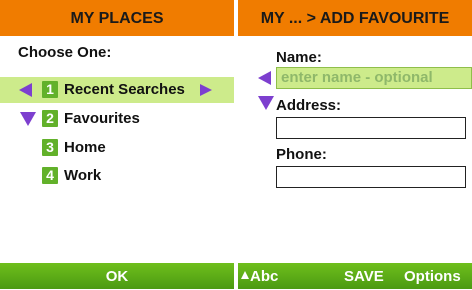 This screenshot has height=290, width=472. I want to click on menu-item-label: Work, so click(83, 175).